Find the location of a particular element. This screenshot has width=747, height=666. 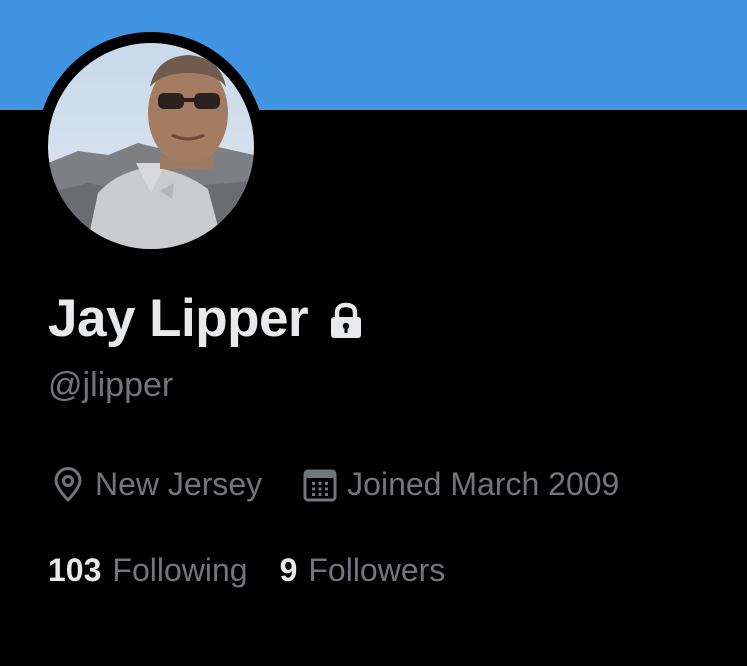

following-link: 103 Following is located at coordinates (148, 570).